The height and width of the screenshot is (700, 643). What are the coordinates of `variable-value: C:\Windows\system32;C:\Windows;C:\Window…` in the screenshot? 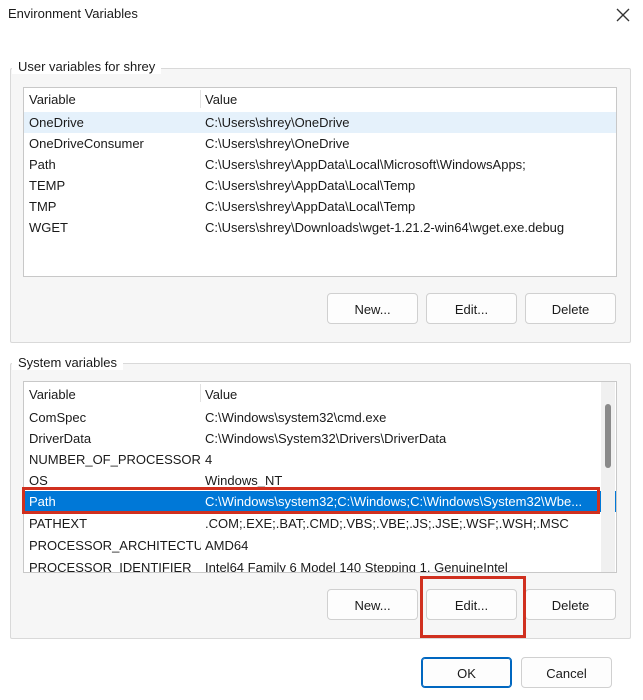 It's located at (394, 501).